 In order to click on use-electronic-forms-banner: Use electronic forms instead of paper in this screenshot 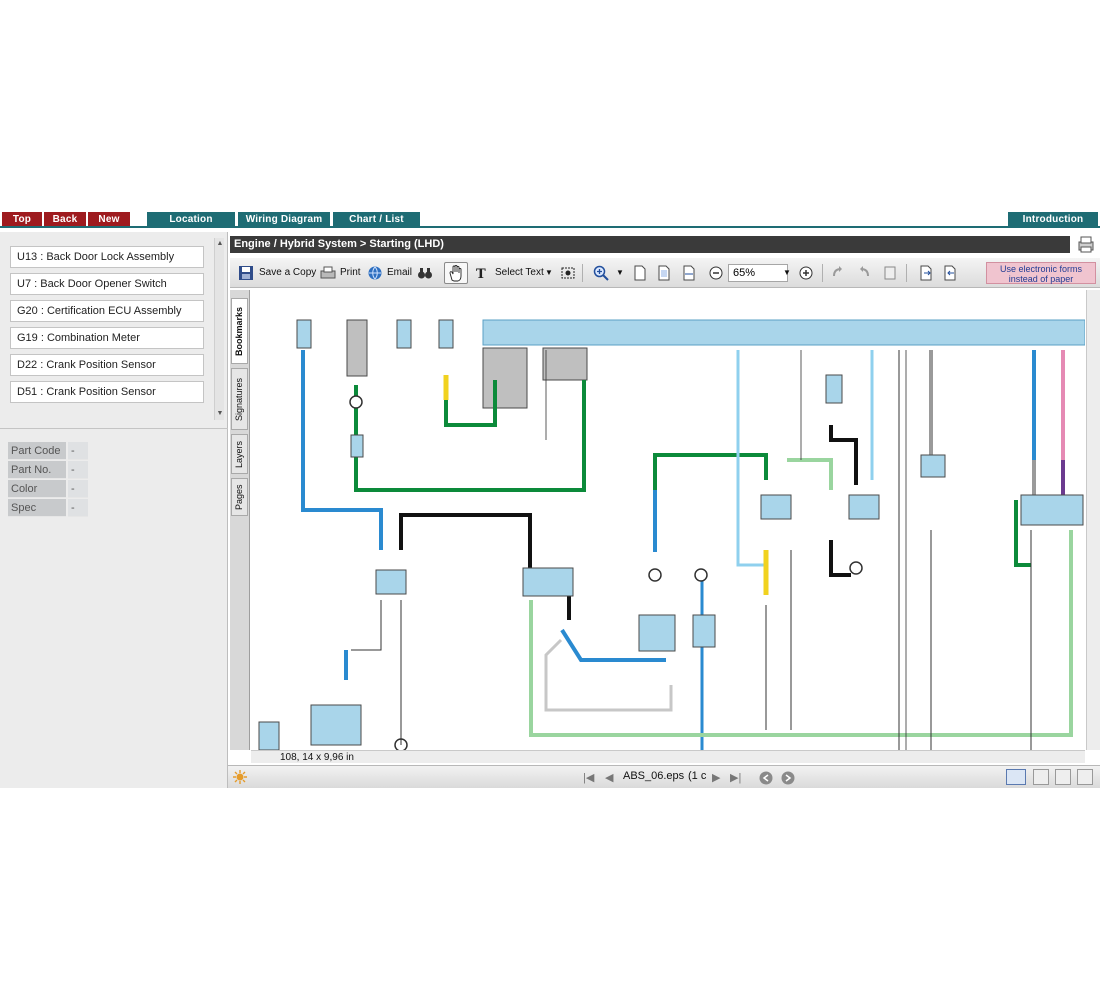, I will do `click(1041, 273)`.